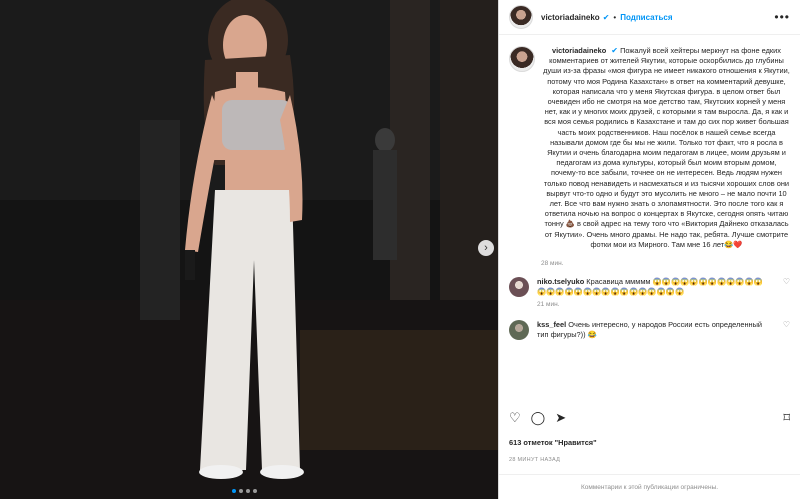 This screenshot has height=500, width=800. Describe the element at coordinates (535, 460) in the screenshot. I see `post-date: 28 МИНУТ НАЗАД` at that location.